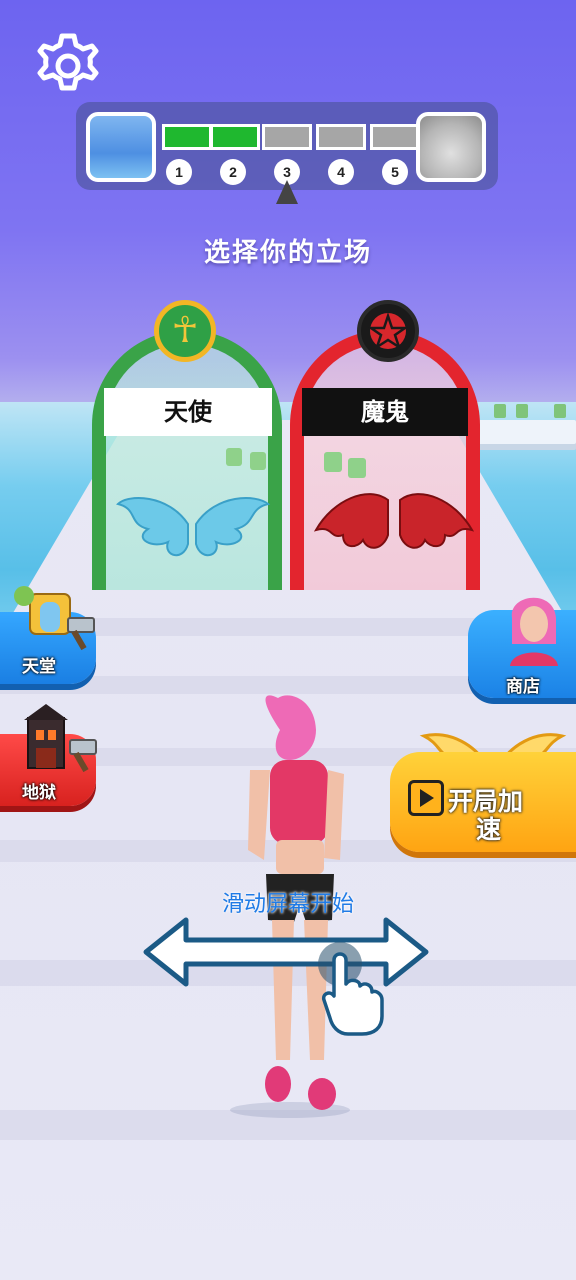  What do you see at coordinates (393, 521) in the screenshot?
I see `demon-wings-icon` at bounding box center [393, 521].